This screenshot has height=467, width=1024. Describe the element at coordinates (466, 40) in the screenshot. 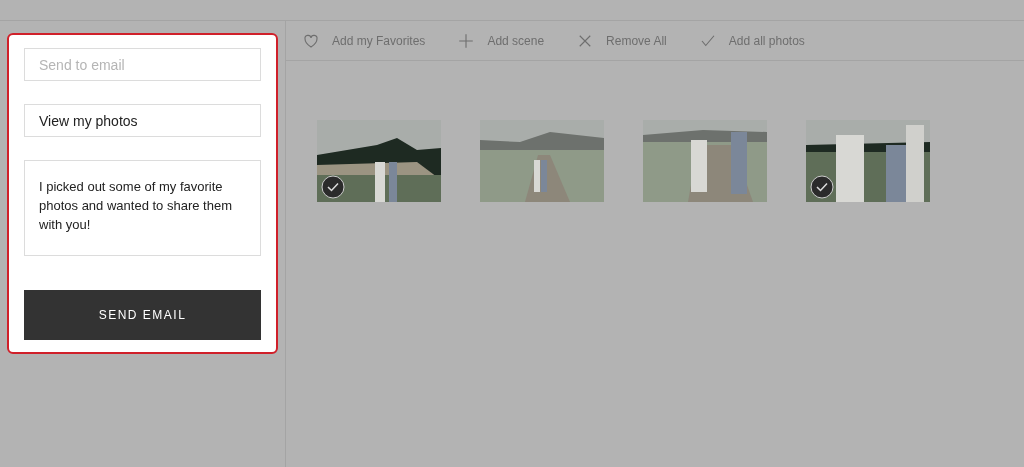

I see `plus-icon` at that location.